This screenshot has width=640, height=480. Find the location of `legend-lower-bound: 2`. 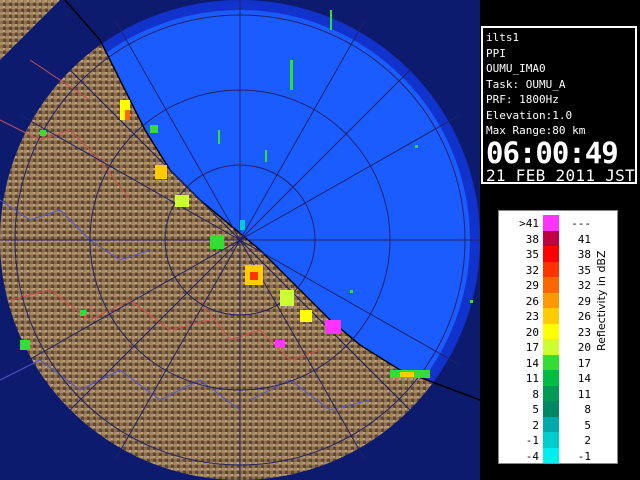

legend-lower-bound: 2 is located at coordinates (535, 425).